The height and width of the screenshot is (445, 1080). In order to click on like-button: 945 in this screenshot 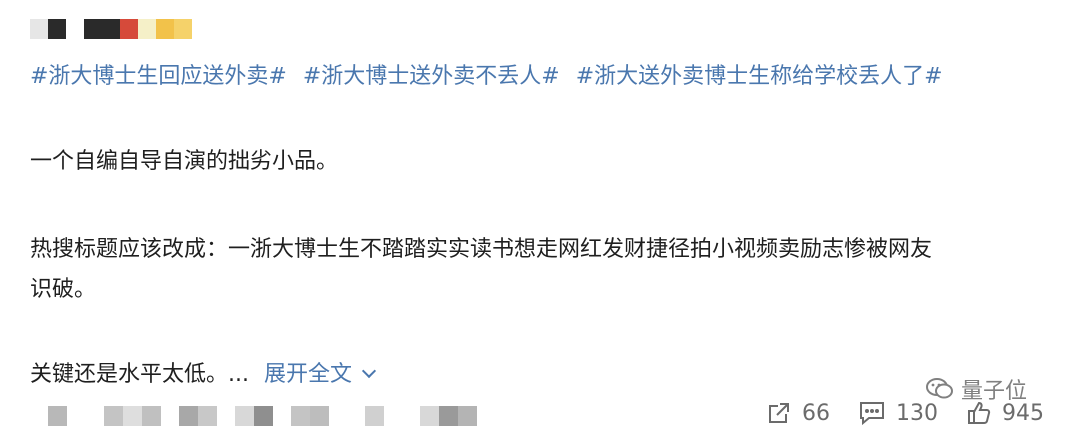, I will do `click(1005, 413)`.